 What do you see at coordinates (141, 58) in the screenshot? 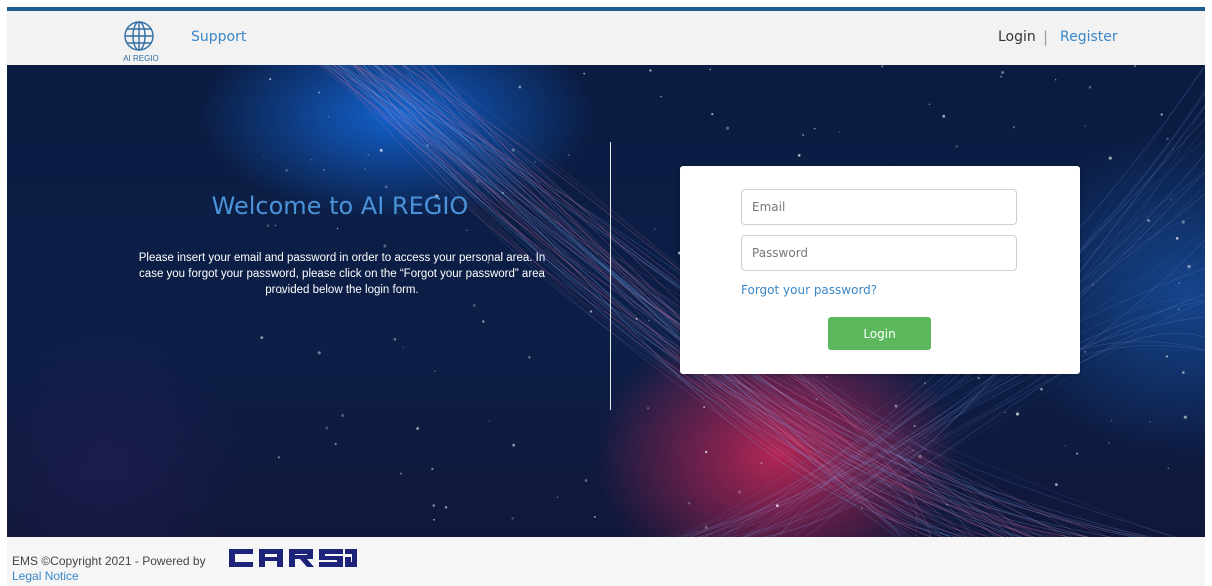
I see `logo-text: AI REGIO` at bounding box center [141, 58].